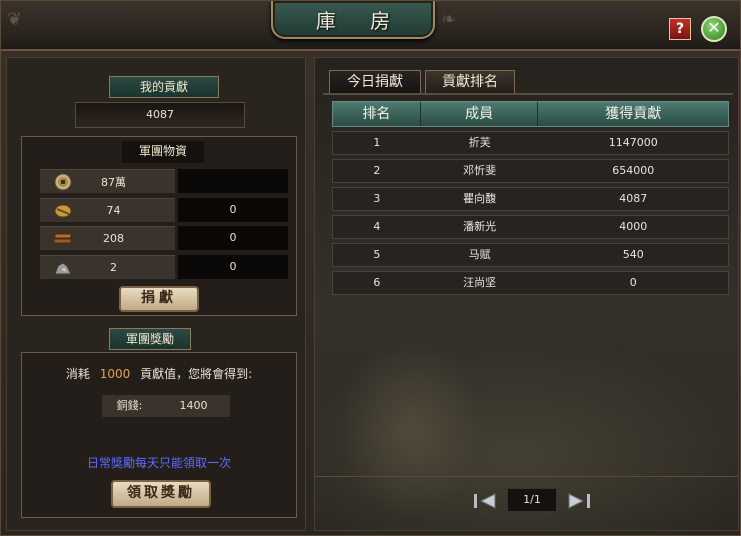 Image resolution: width=741 pixels, height=536 pixels. Describe the element at coordinates (377, 142) in the screenshot. I see `row-rank: 1` at that location.